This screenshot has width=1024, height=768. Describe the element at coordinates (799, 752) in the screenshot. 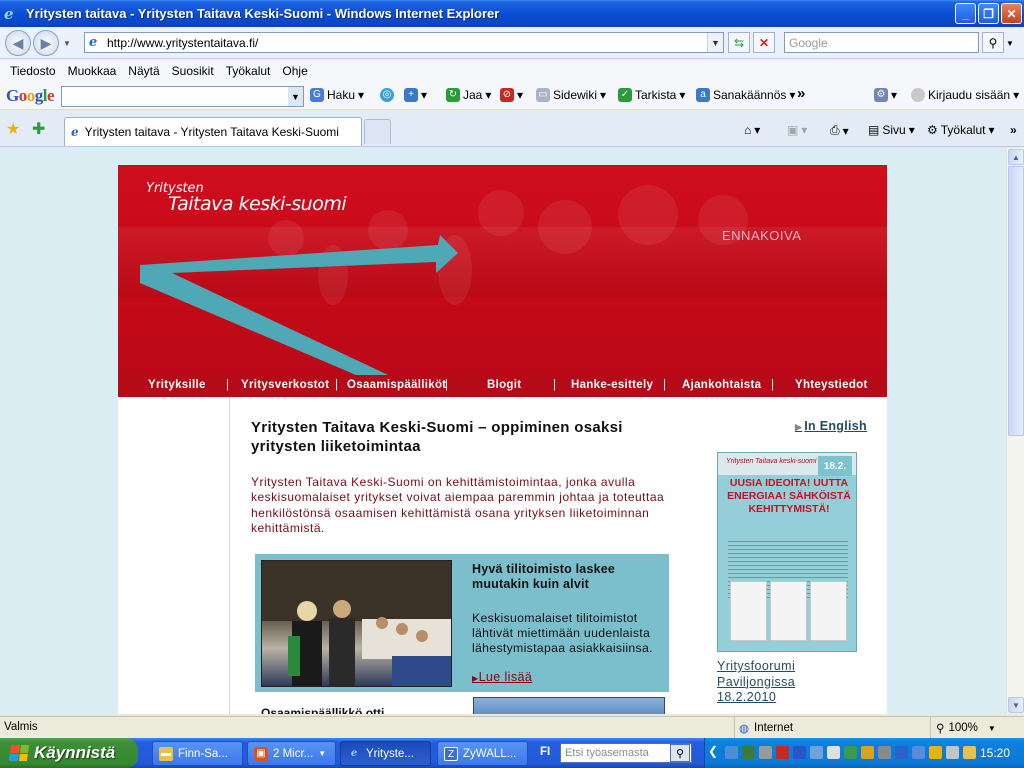

I see `bluetooth-icon` at that location.